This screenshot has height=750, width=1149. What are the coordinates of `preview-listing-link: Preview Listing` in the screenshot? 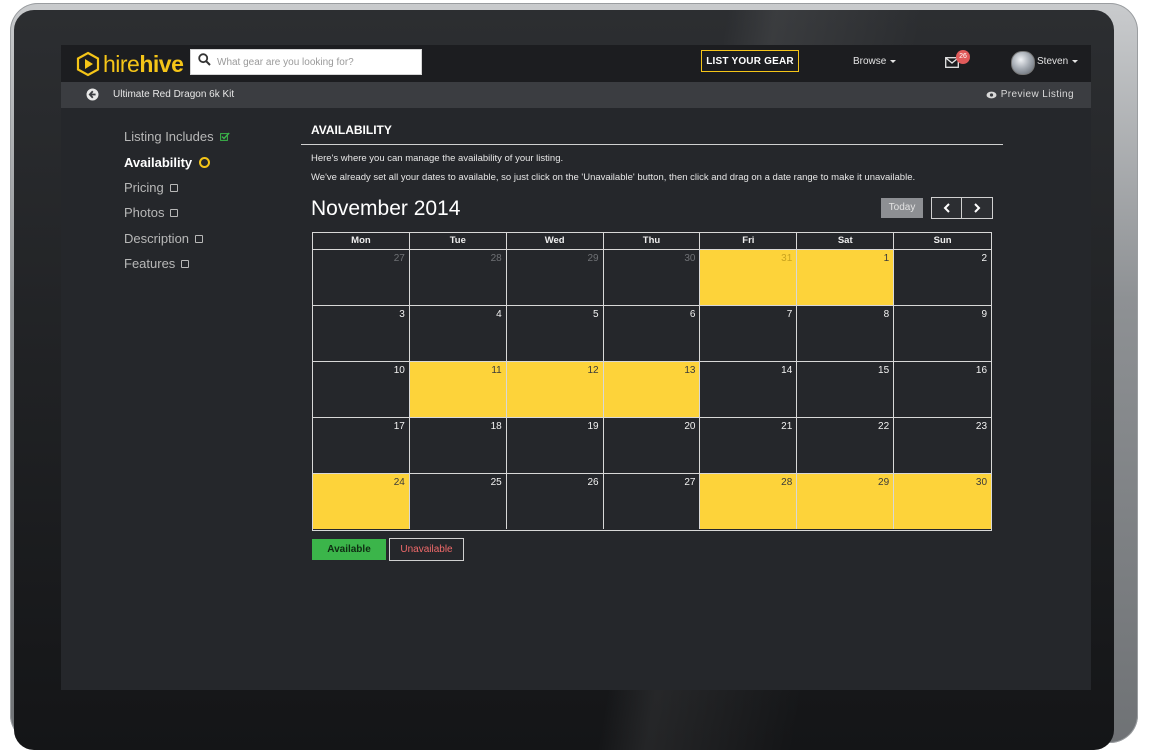 It's located at (1030, 94).